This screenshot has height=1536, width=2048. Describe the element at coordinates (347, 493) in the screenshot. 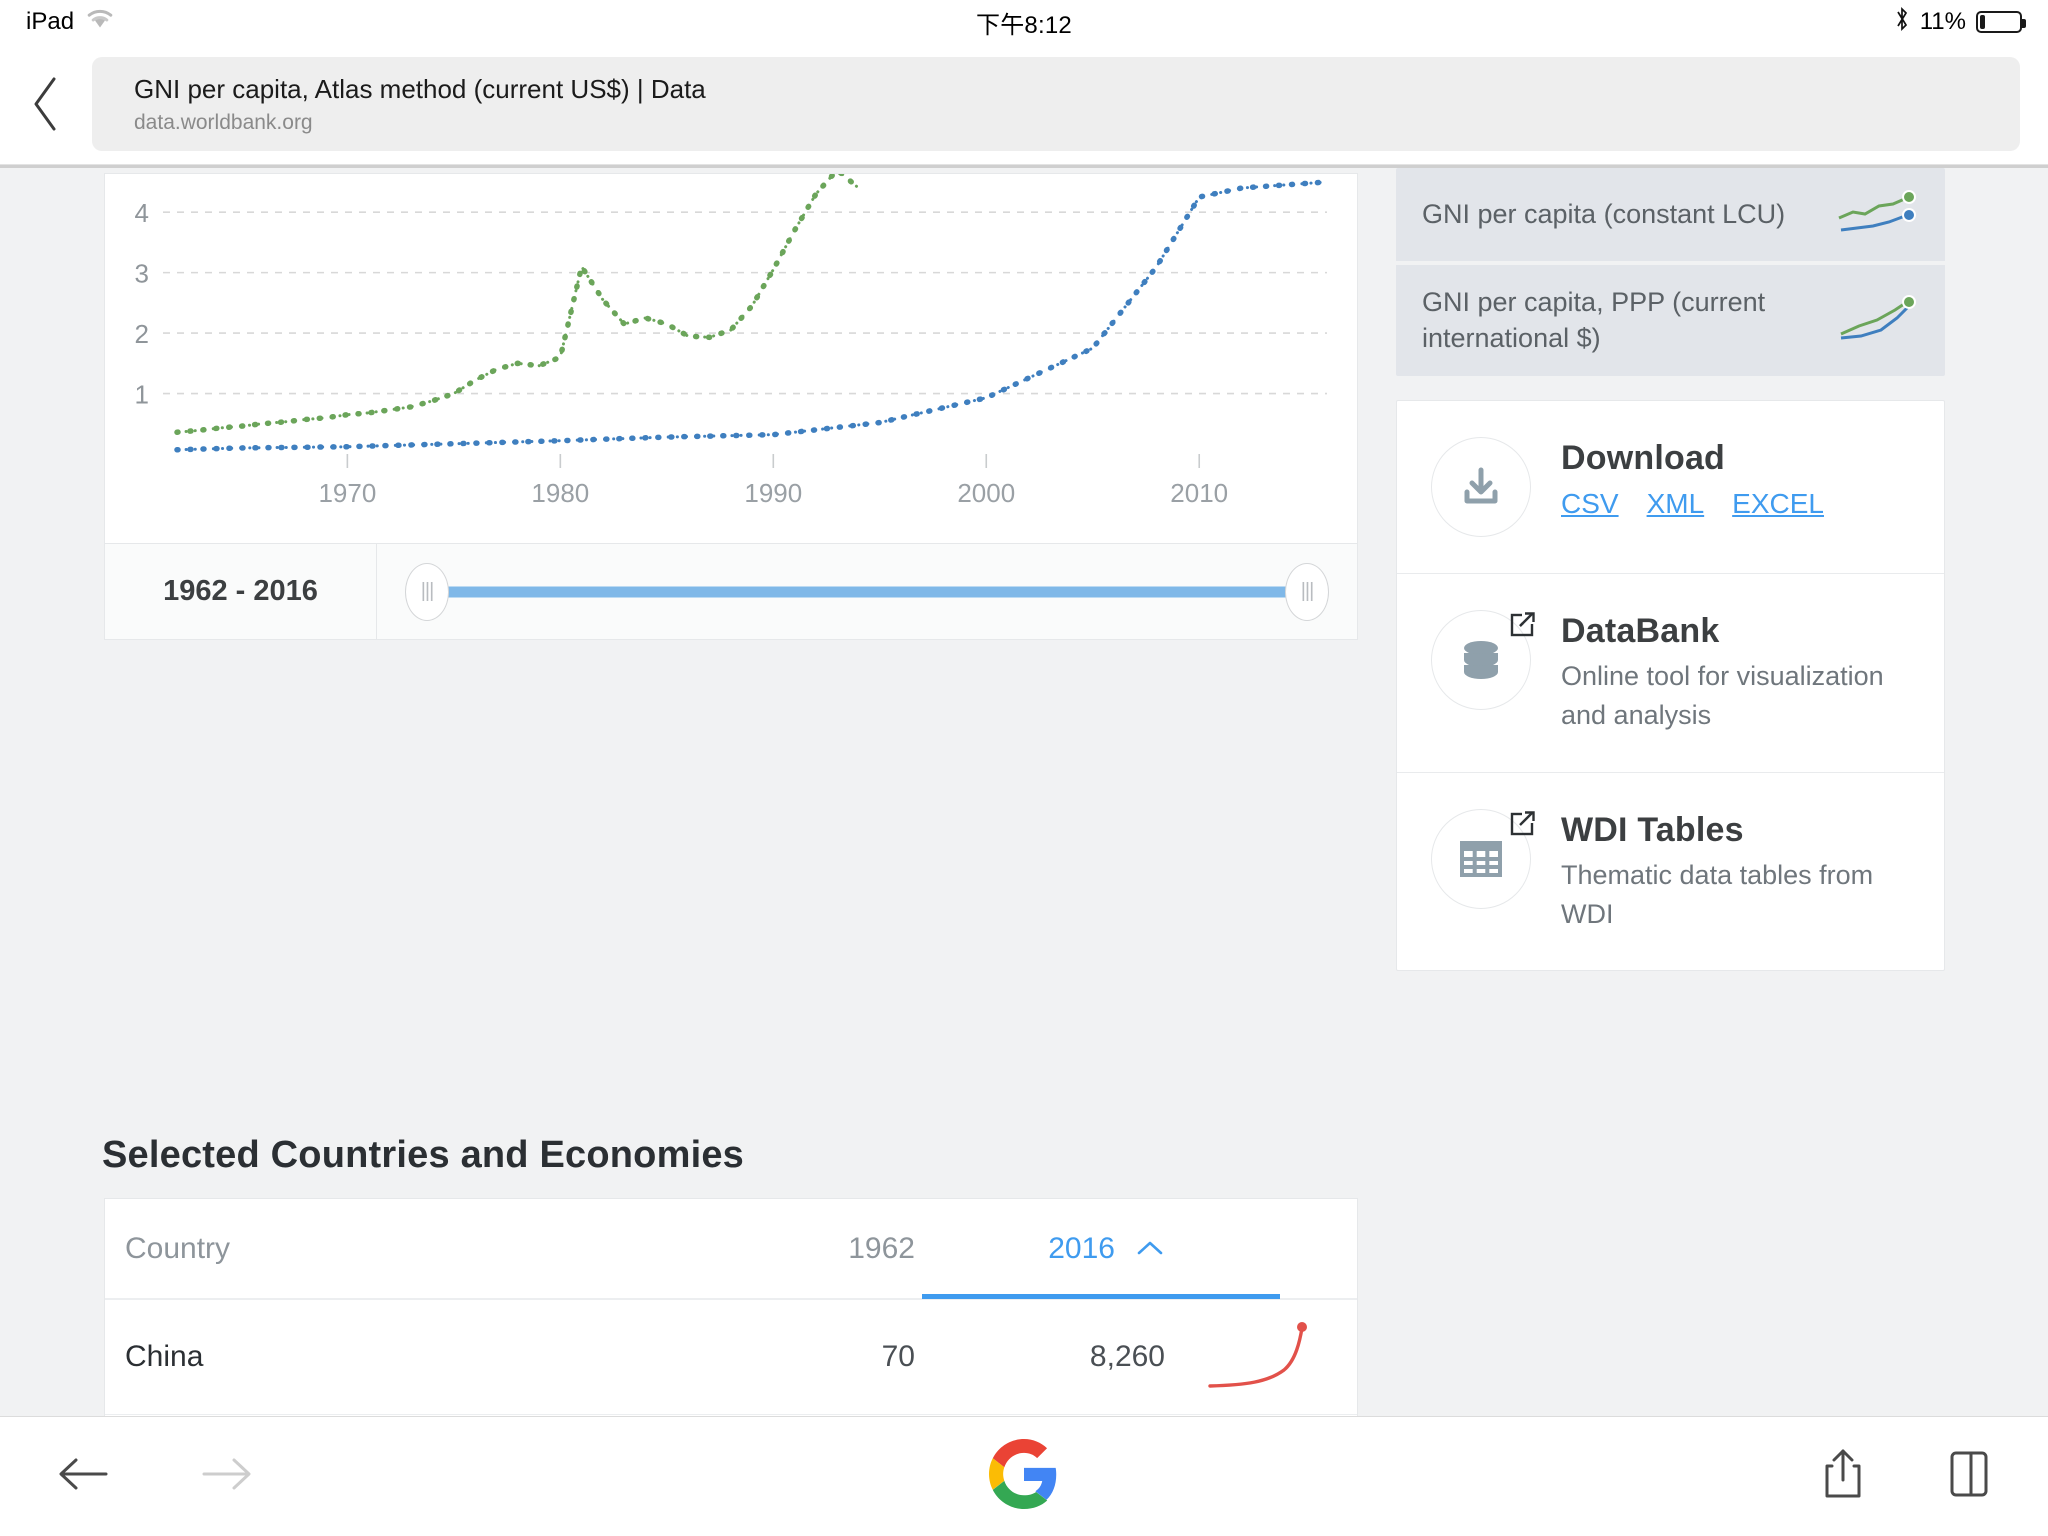

I see `svg-text: 1970` at that location.